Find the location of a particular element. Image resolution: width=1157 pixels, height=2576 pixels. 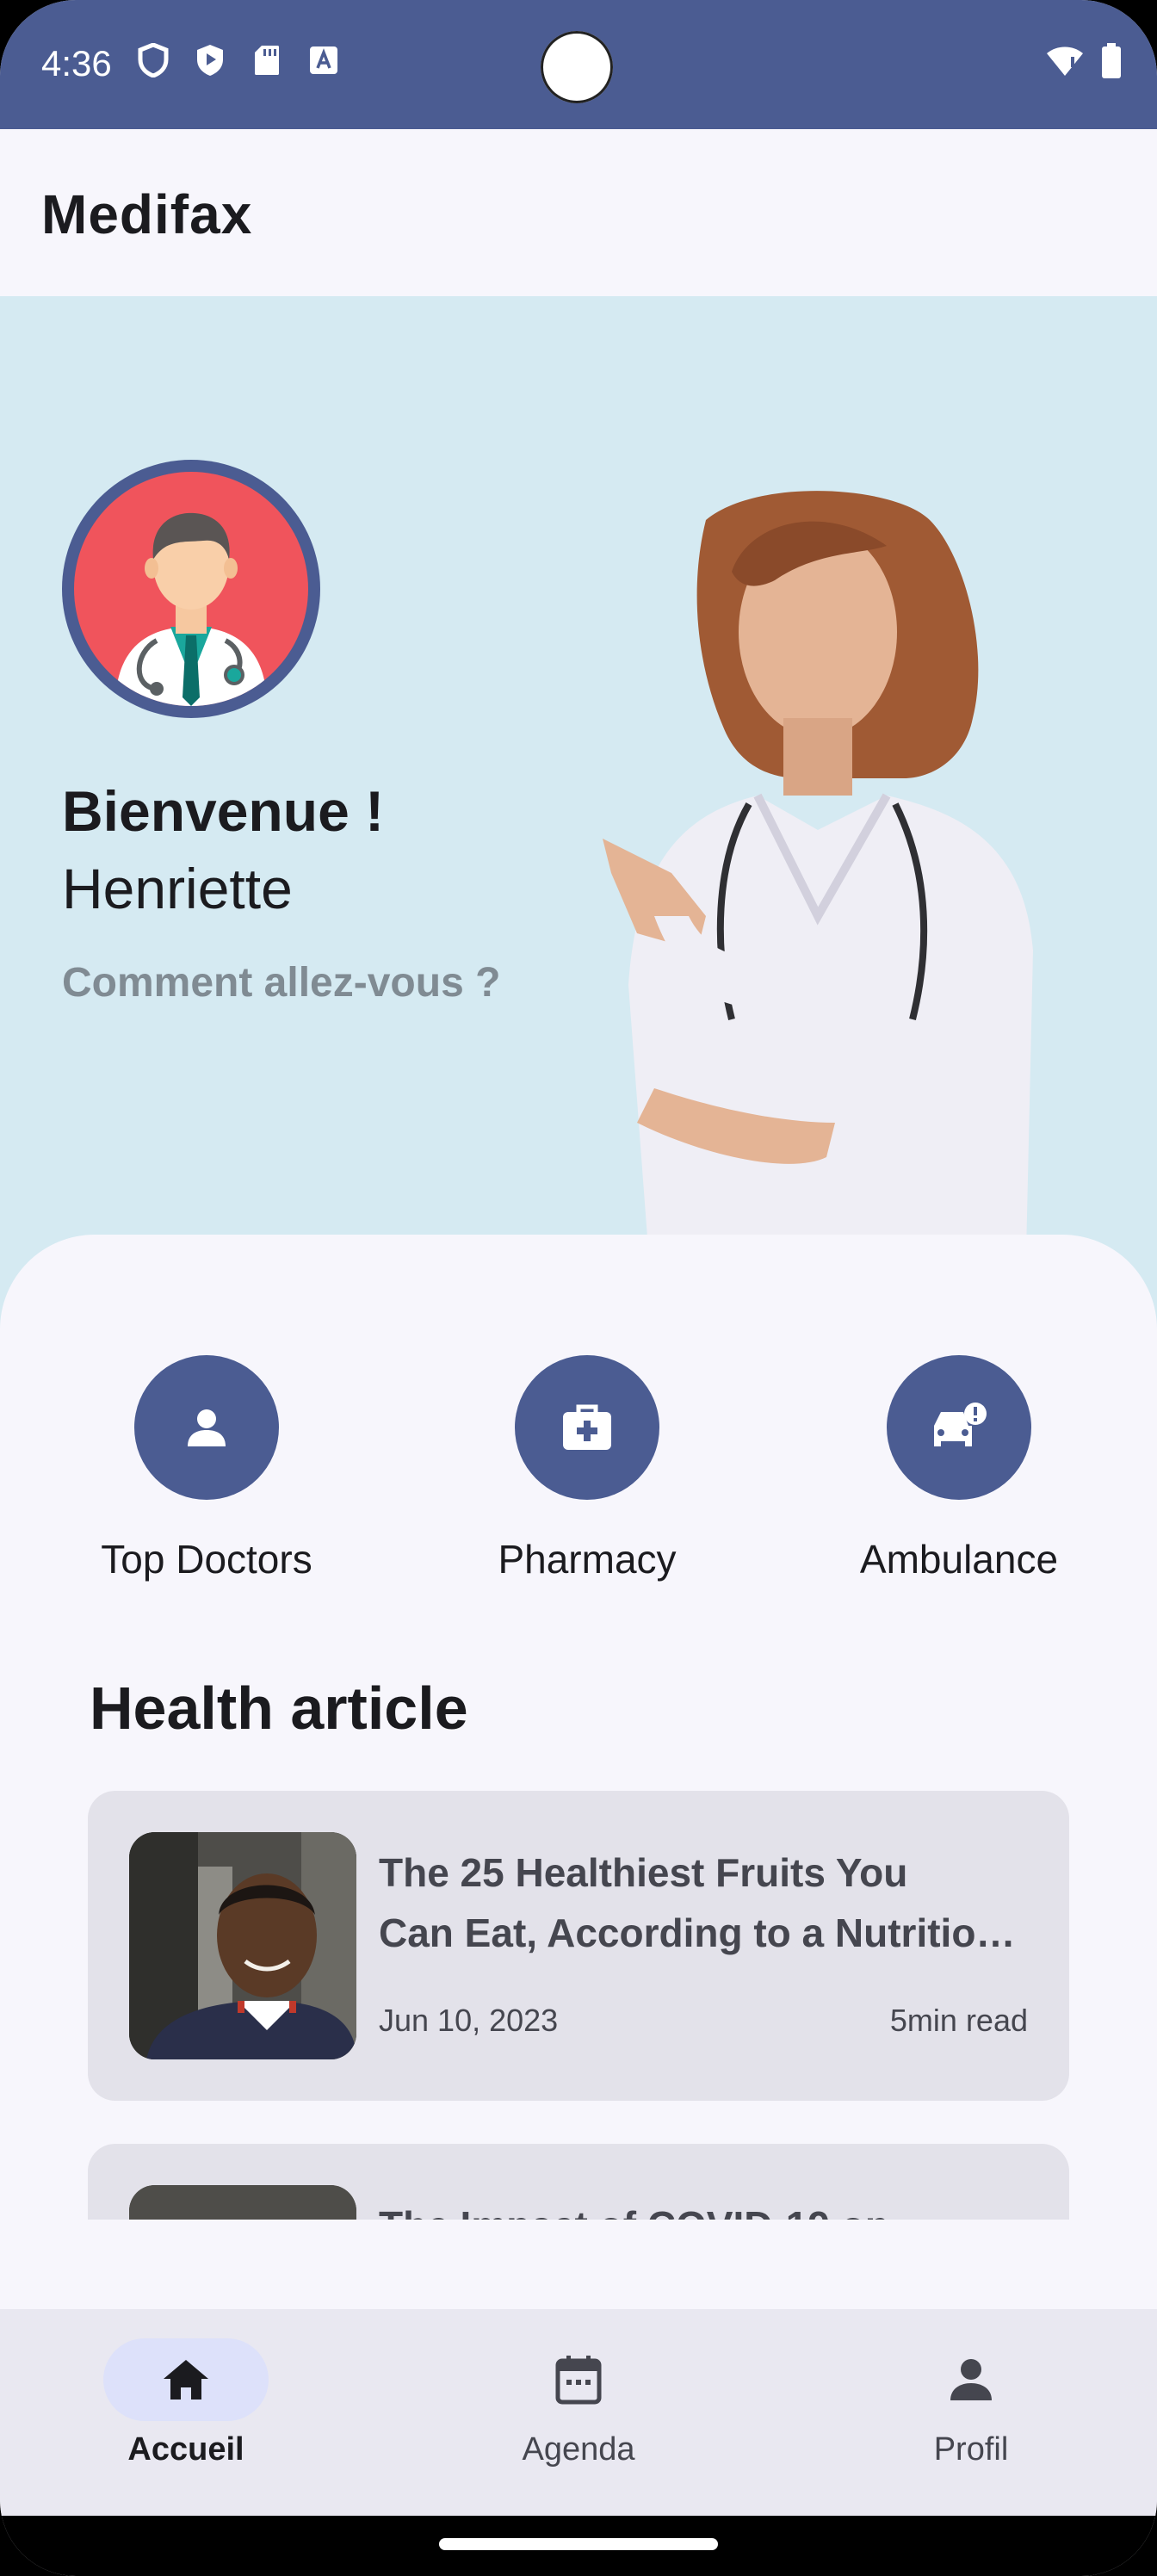

play-protect-icon is located at coordinates (210, 60).